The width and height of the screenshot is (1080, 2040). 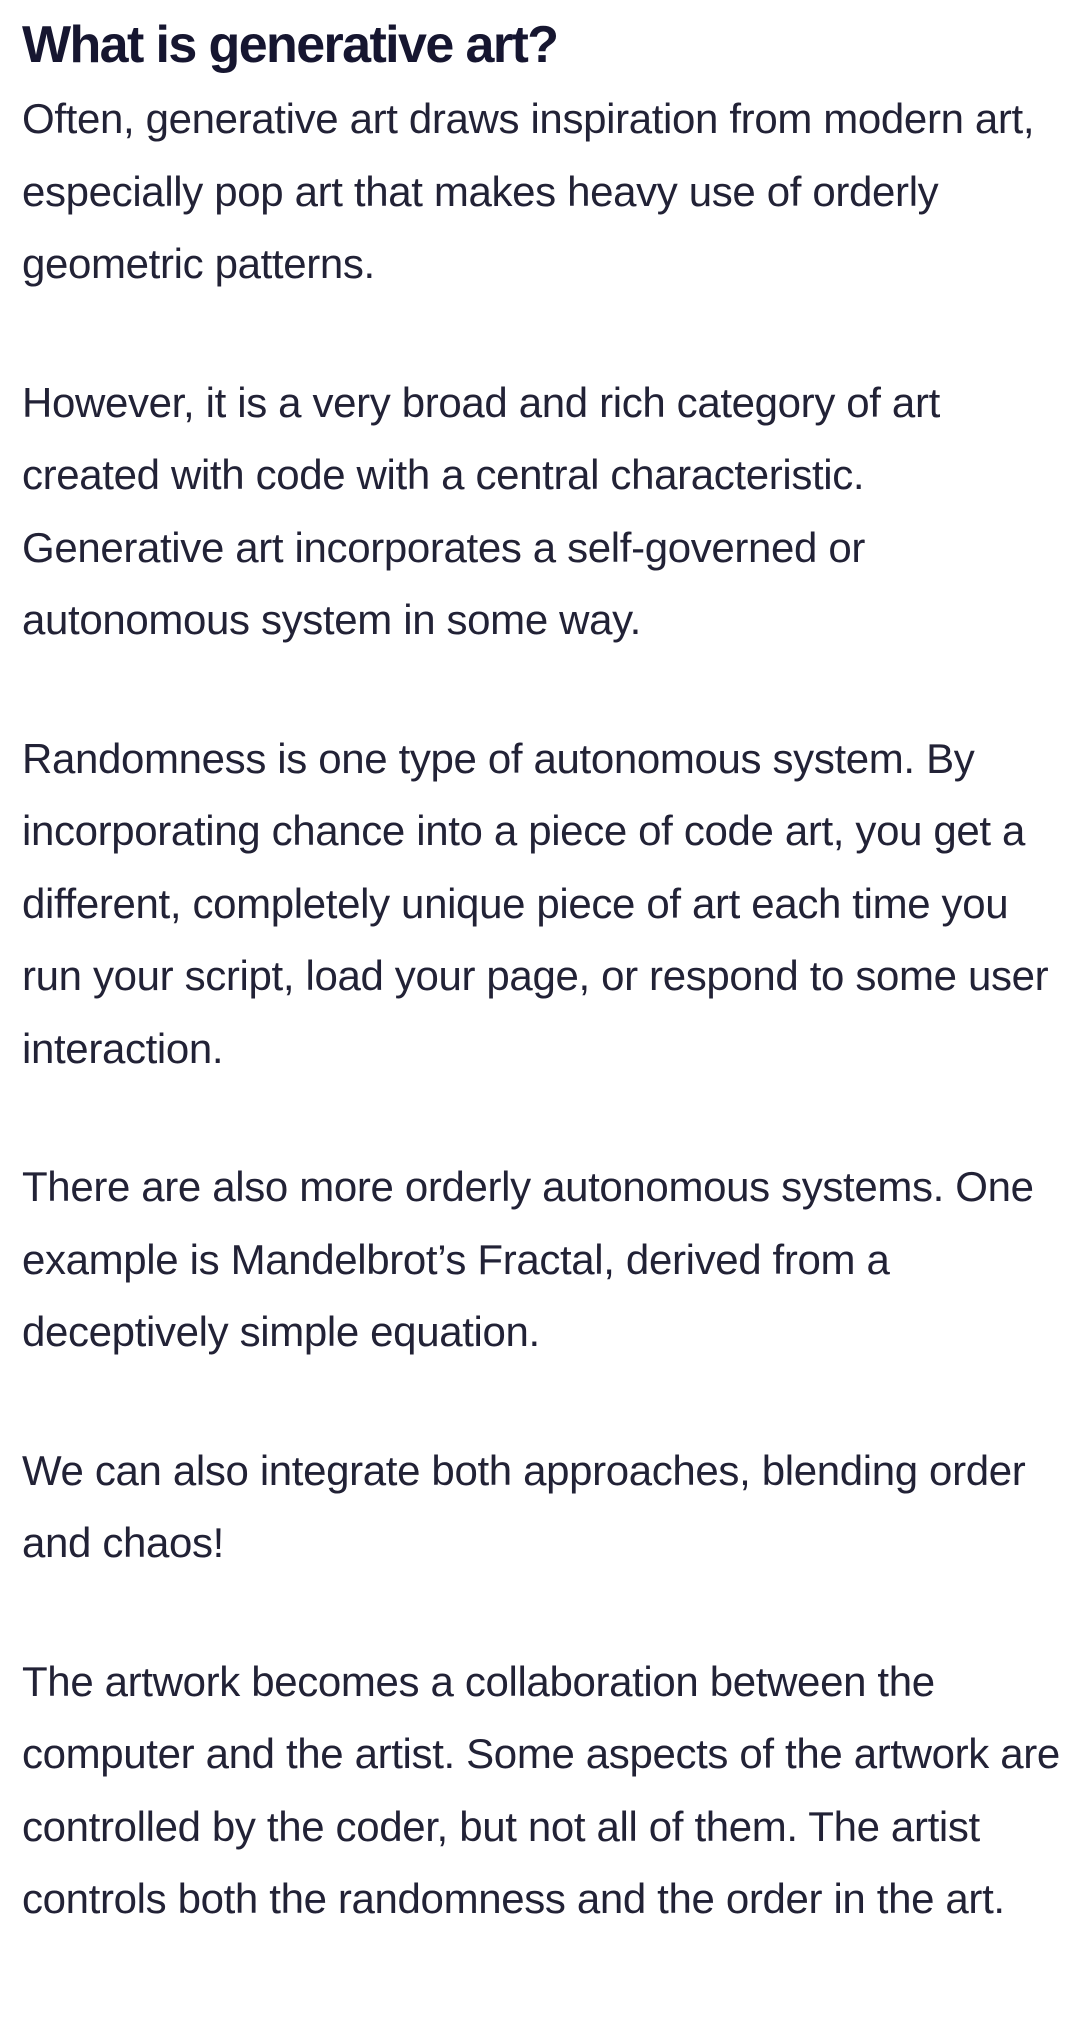 What do you see at coordinates (290, 45) in the screenshot?
I see `article-title: What is generative art?` at bounding box center [290, 45].